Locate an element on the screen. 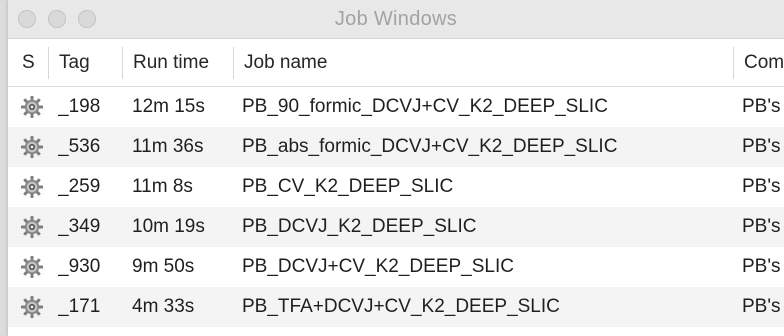 The image size is (784, 336). job-name: PB_DCVJ_K2_DEEP_SLIC is located at coordinates (359, 226).